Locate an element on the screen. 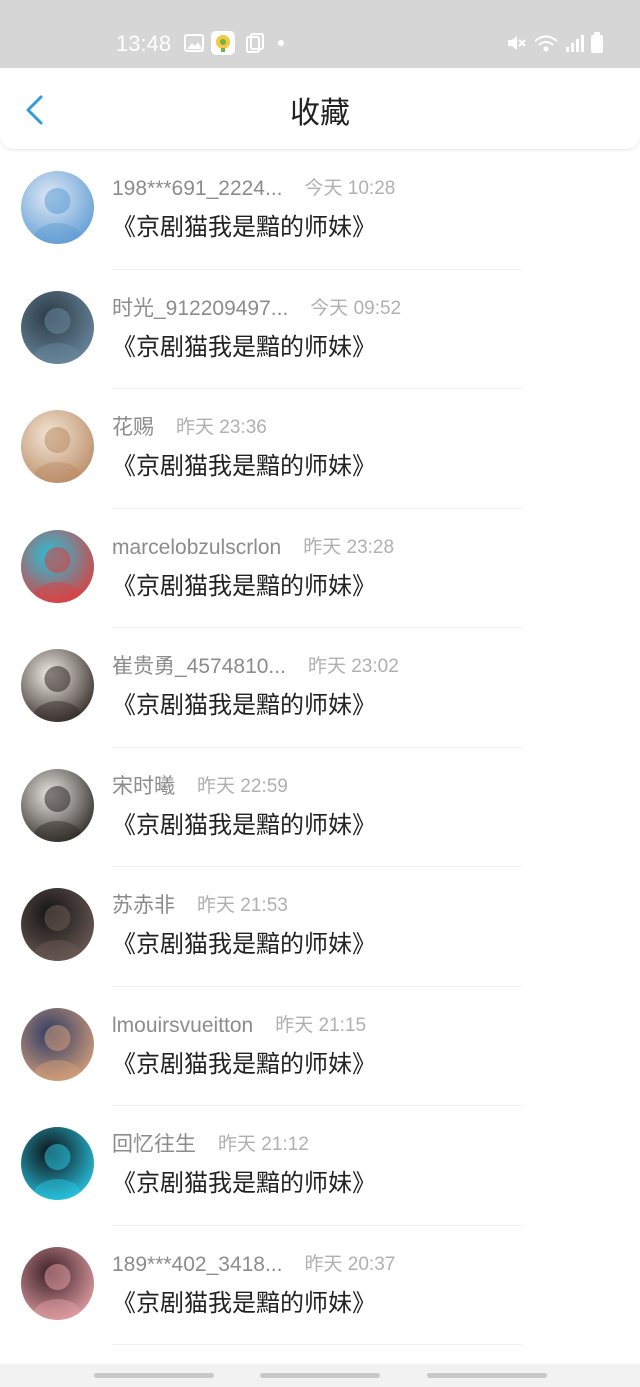 This screenshot has width=640, height=1387. list-item: lmouirsvueitton 昨天 21:15 《京剧猫我是黯的师妹》 is located at coordinates (320, 1046).